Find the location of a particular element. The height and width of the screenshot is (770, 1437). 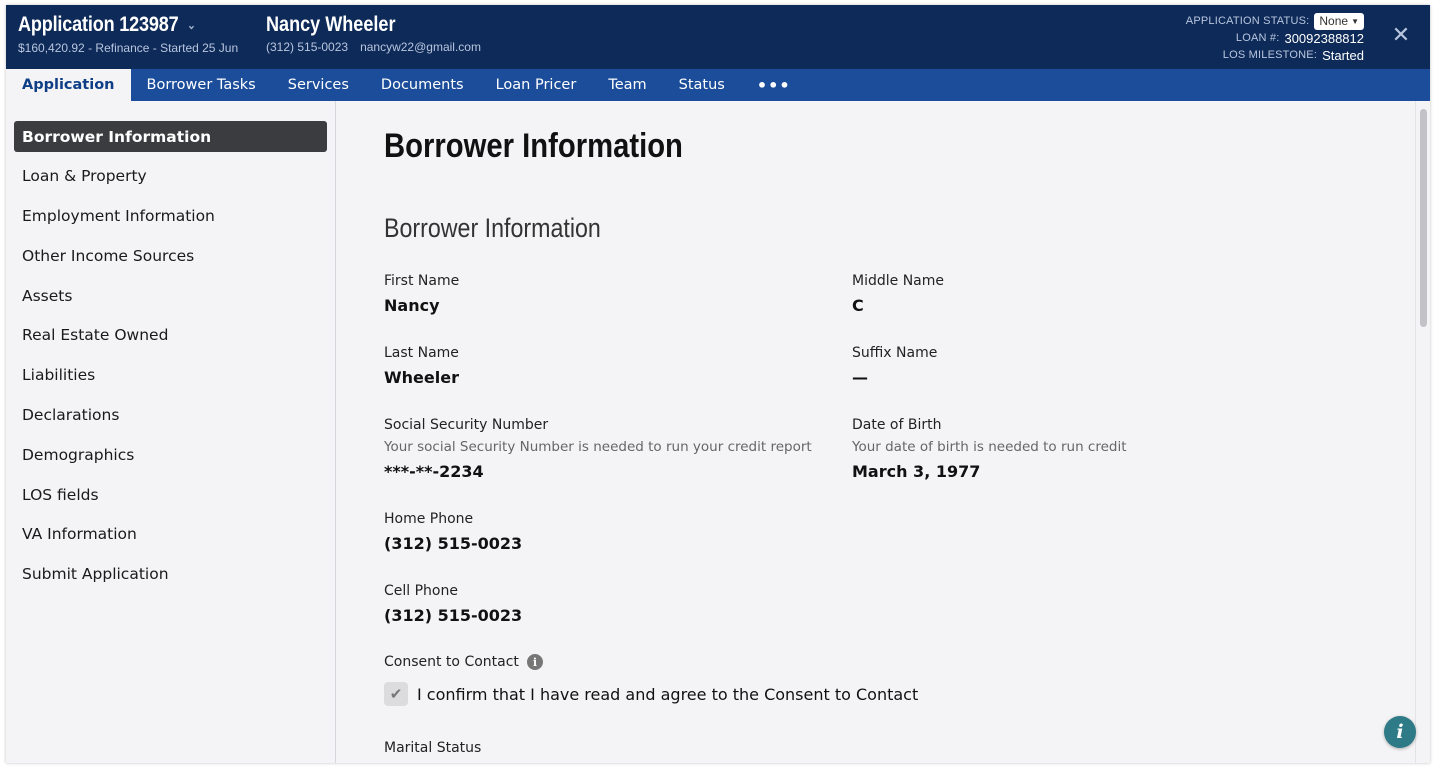

chevron-down-icon: ⌄ is located at coordinates (191, 25).